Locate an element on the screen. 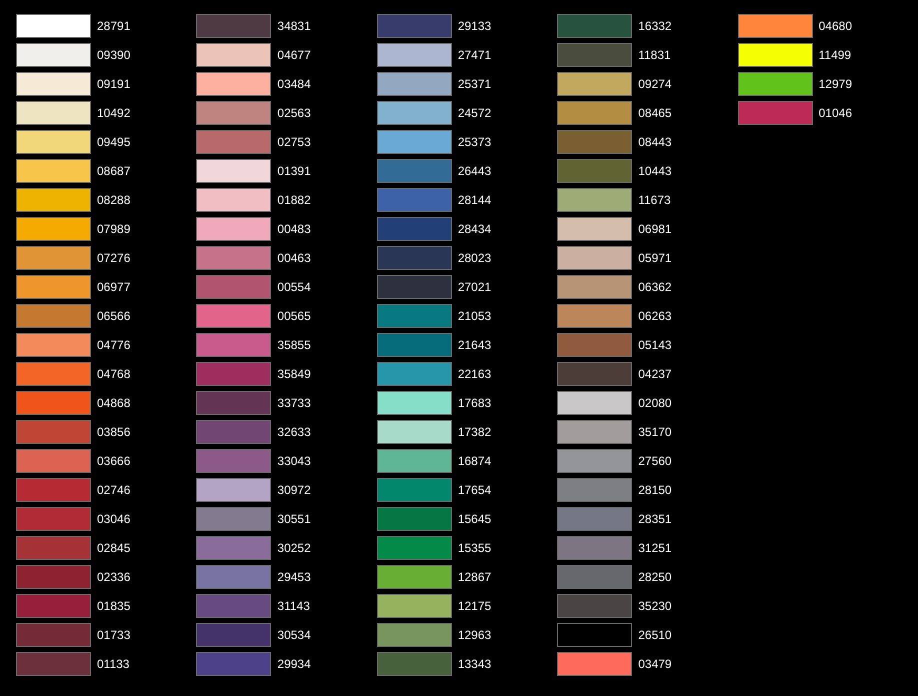  color-code: 15355 is located at coordinates (475, 548).